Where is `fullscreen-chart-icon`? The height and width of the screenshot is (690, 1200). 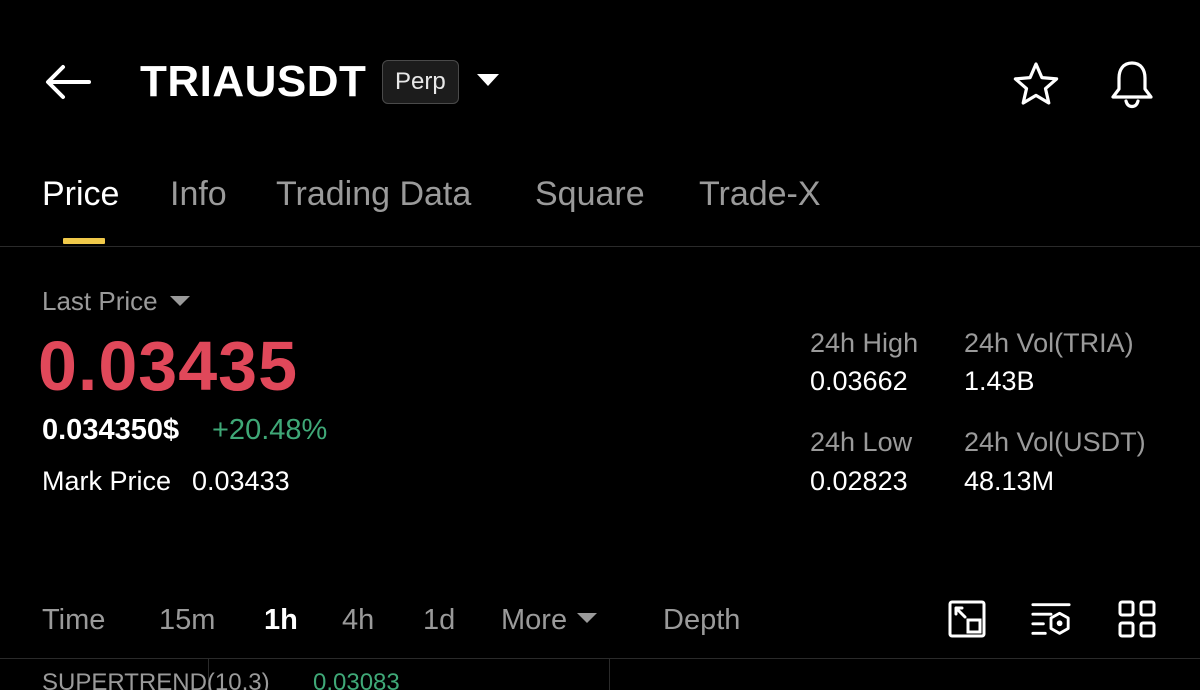
fullscreen-chart-icon is located at coordinates (967, 619).